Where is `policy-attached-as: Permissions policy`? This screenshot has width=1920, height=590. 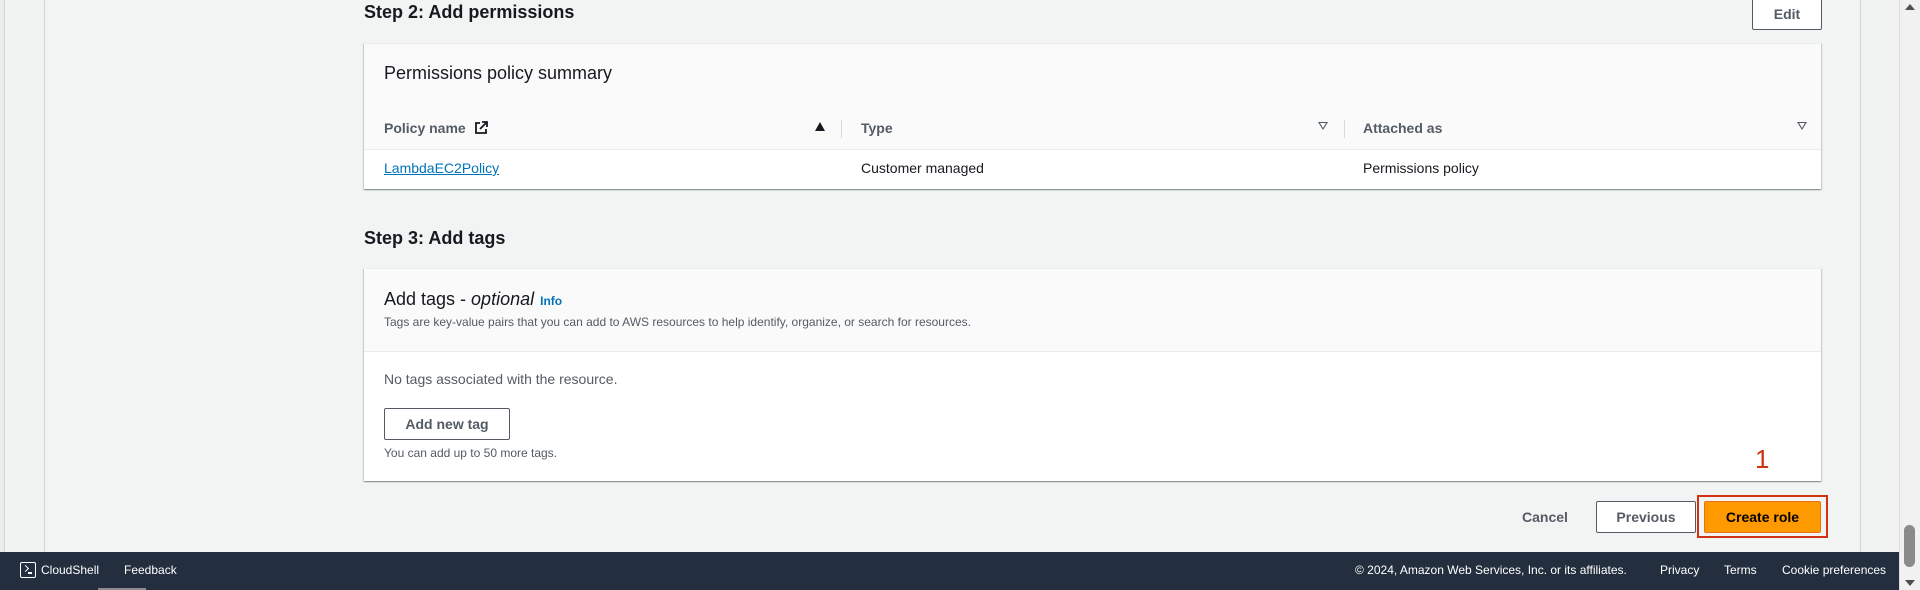
policy-attached-as: Permissions policy is located at coordinates (1421, 168).